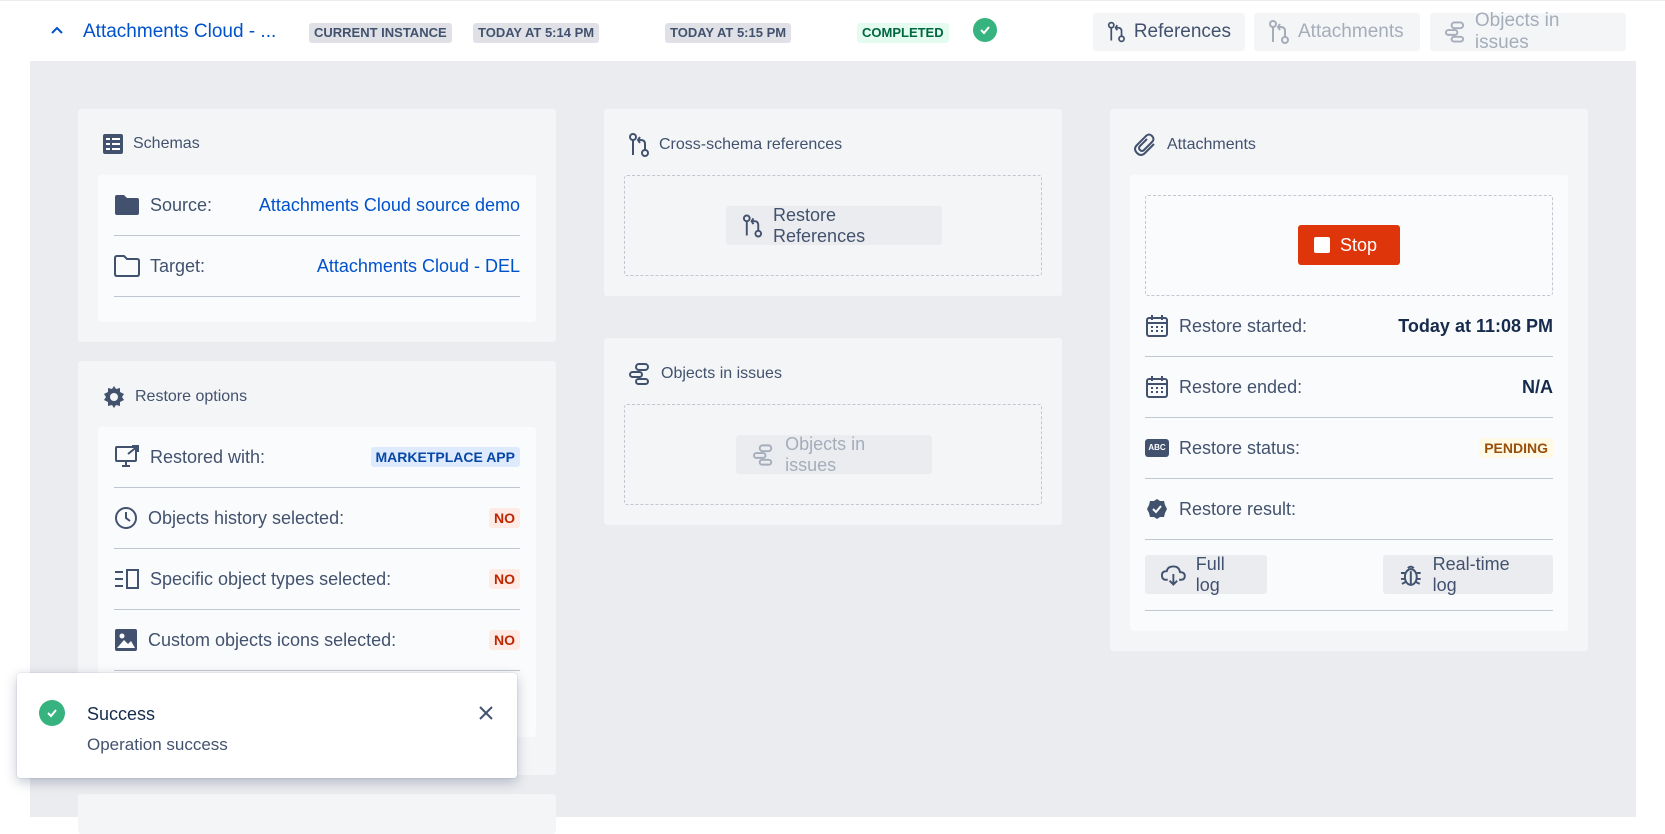 This screenshot has width=1665, height=834. Describe the element at coordinates (1211, 144) in the screenshot. I see `attachments-title: Attachments` at that location.